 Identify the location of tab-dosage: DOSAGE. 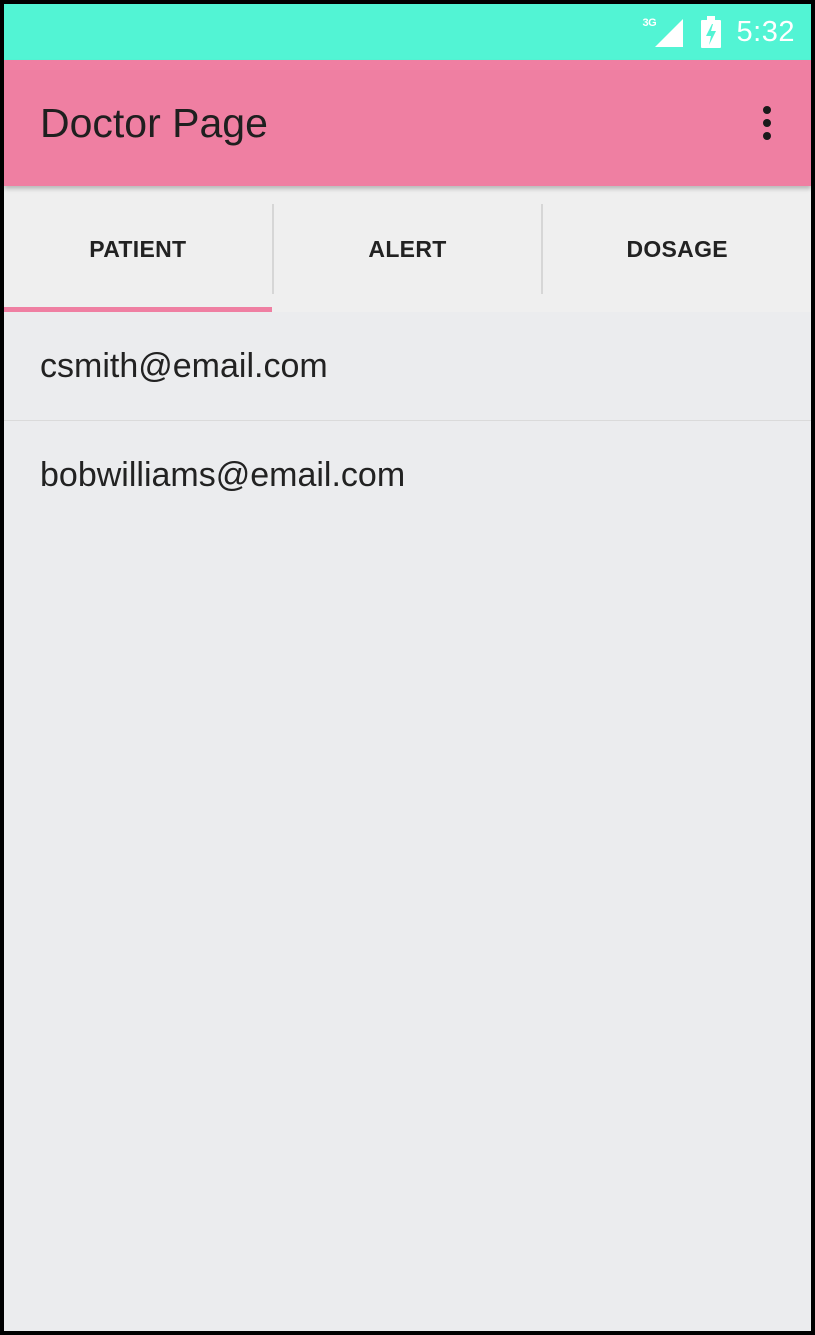
(677, 249).